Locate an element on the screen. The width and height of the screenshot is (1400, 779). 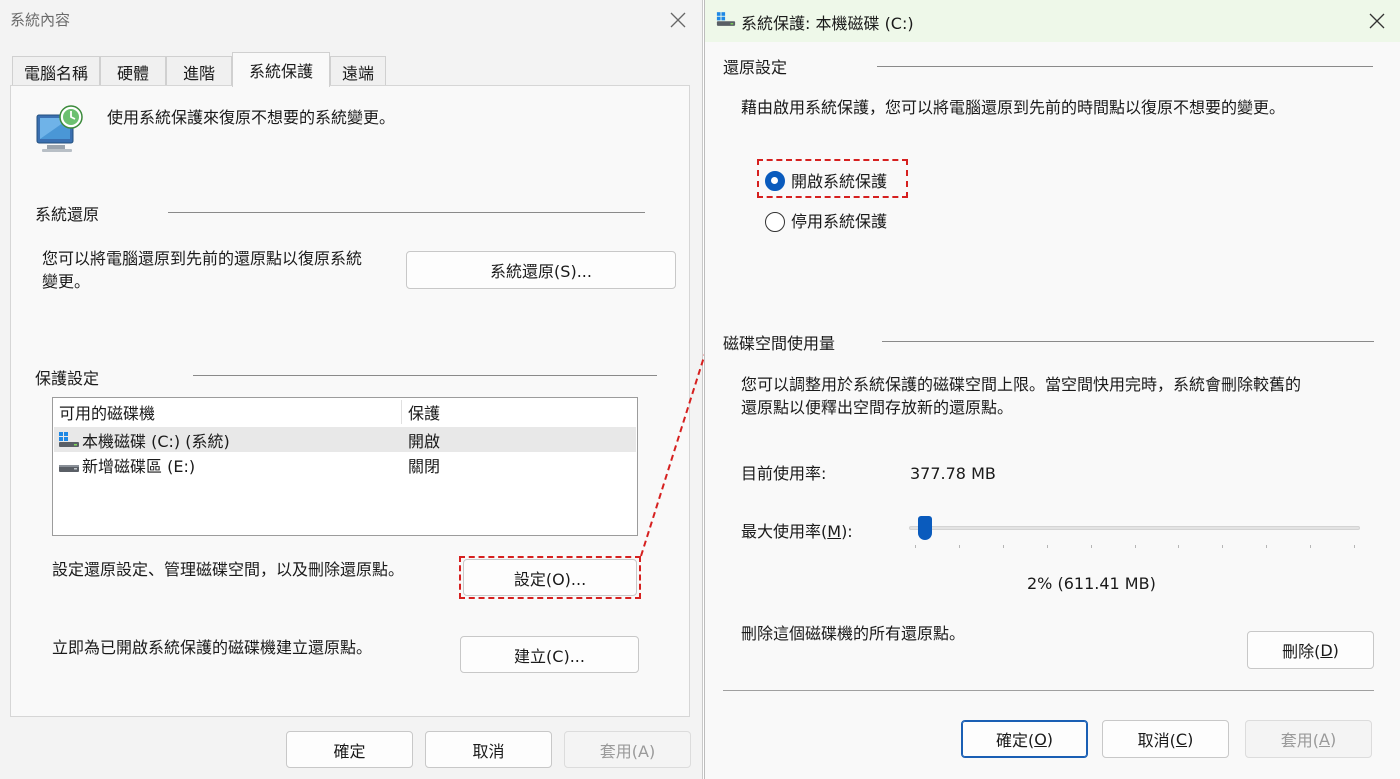
protection-divider is located at coordinates (425, 375).